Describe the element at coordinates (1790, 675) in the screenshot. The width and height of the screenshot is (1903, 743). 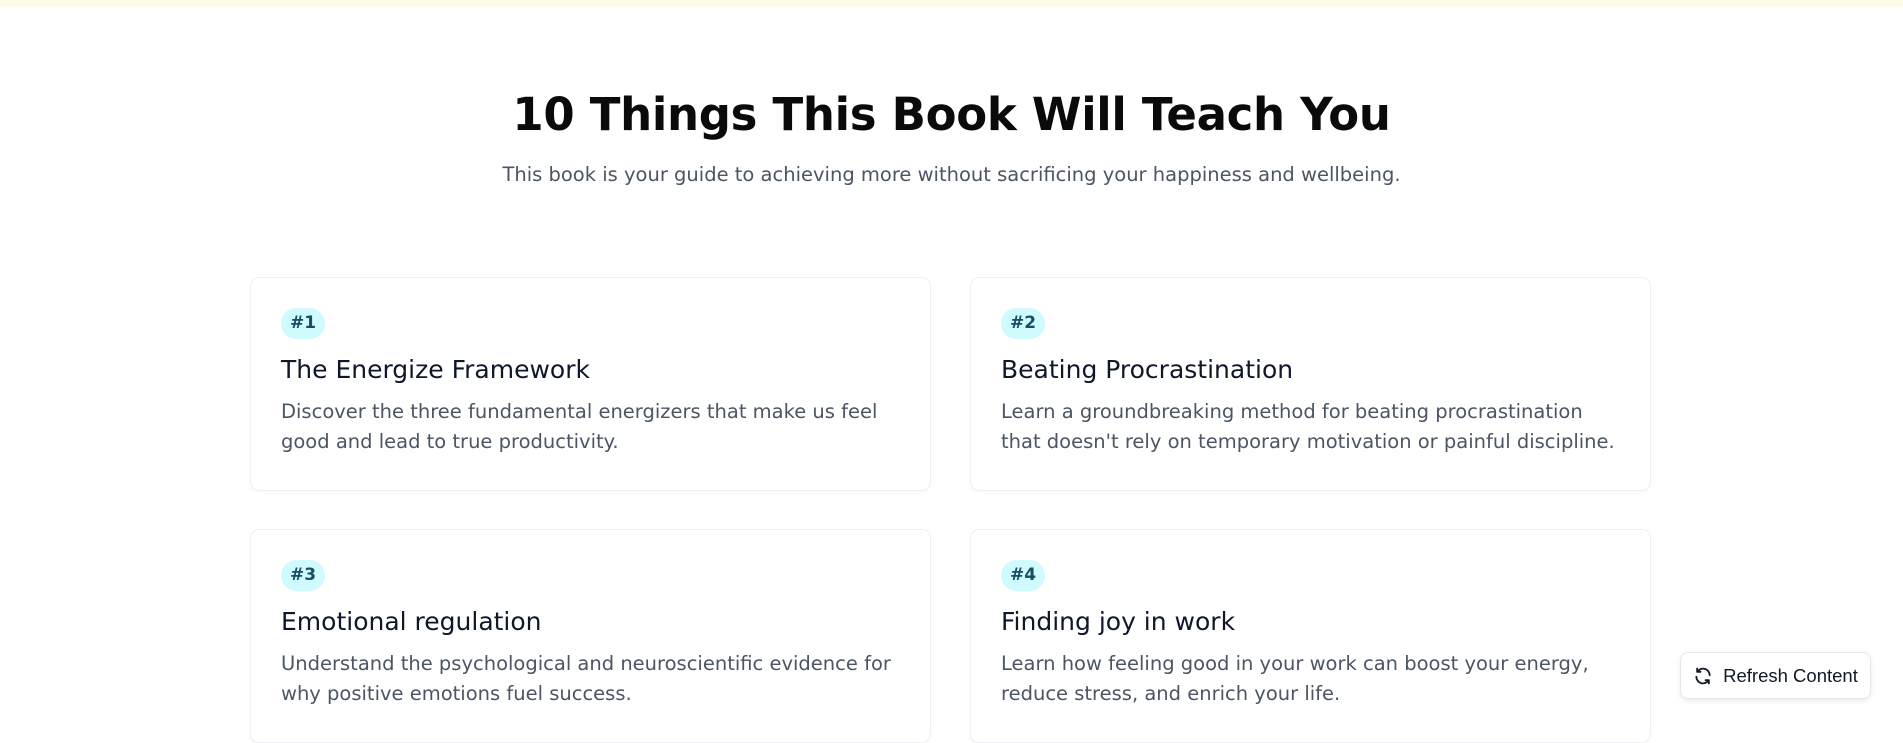
I see `refresh-content-label: Refresh Content` at that location.